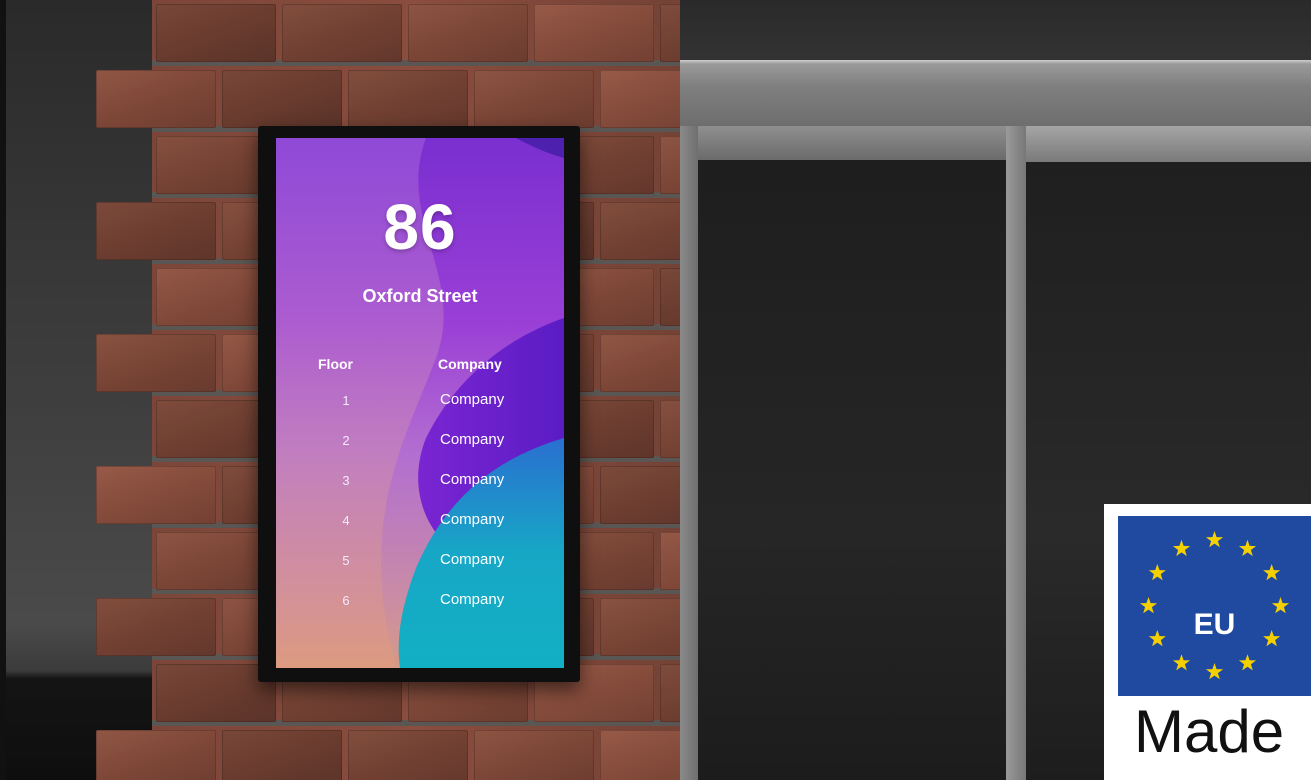 The height and width of the screenshot is (780, 1311). What do you see at coordinates (470, 364) in the screenshot?
I see `company-column-header: Company` at bounding box center [470, 364].